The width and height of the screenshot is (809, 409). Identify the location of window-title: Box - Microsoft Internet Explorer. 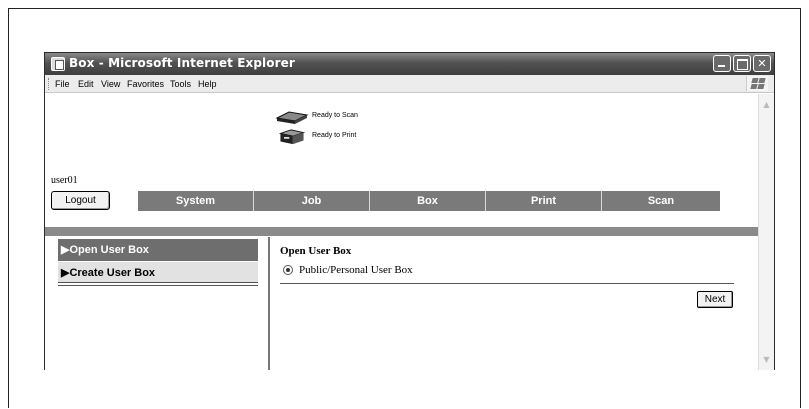
(182, 63).